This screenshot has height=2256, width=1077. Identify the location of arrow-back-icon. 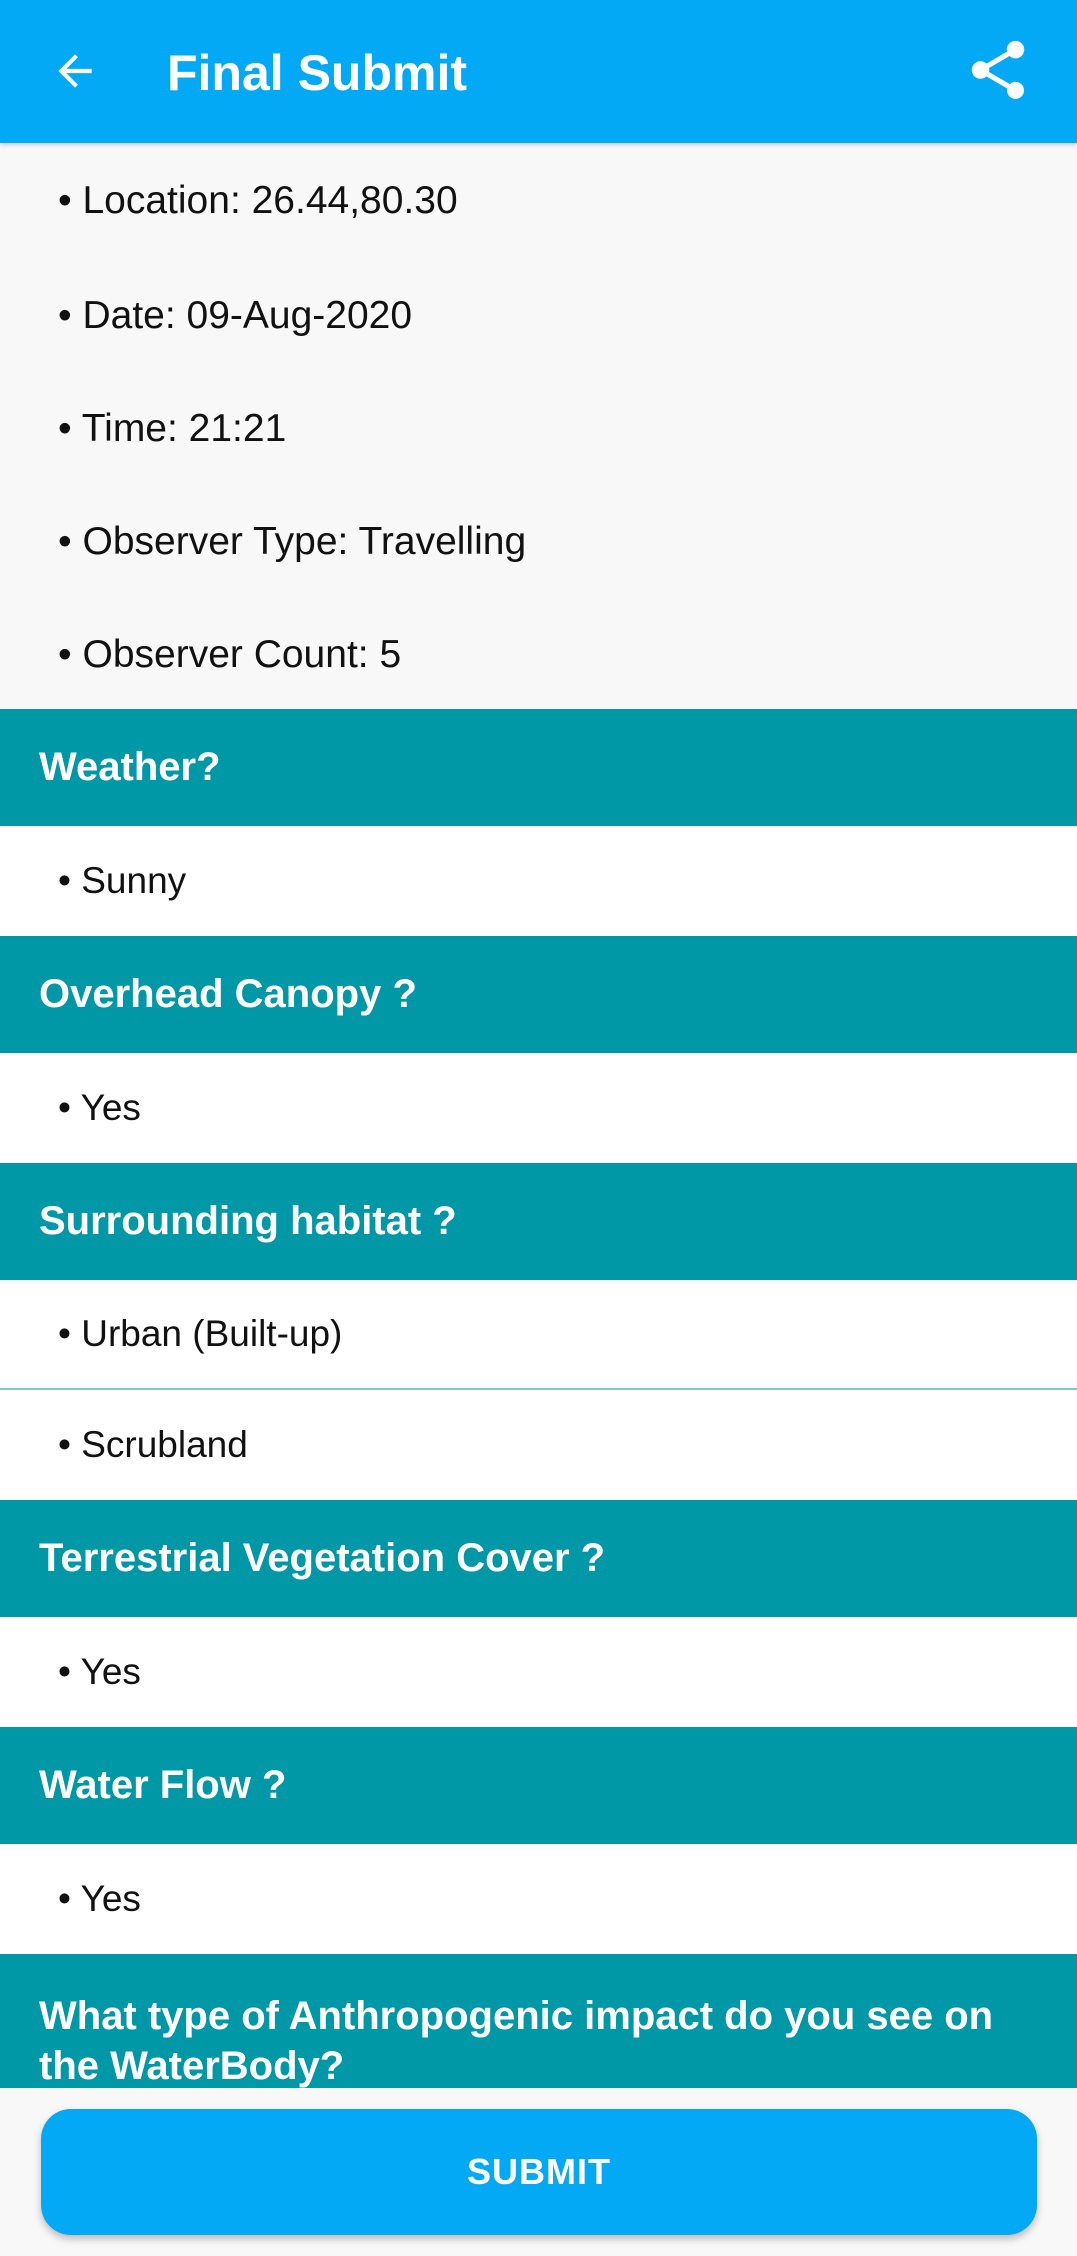
(75, 71).